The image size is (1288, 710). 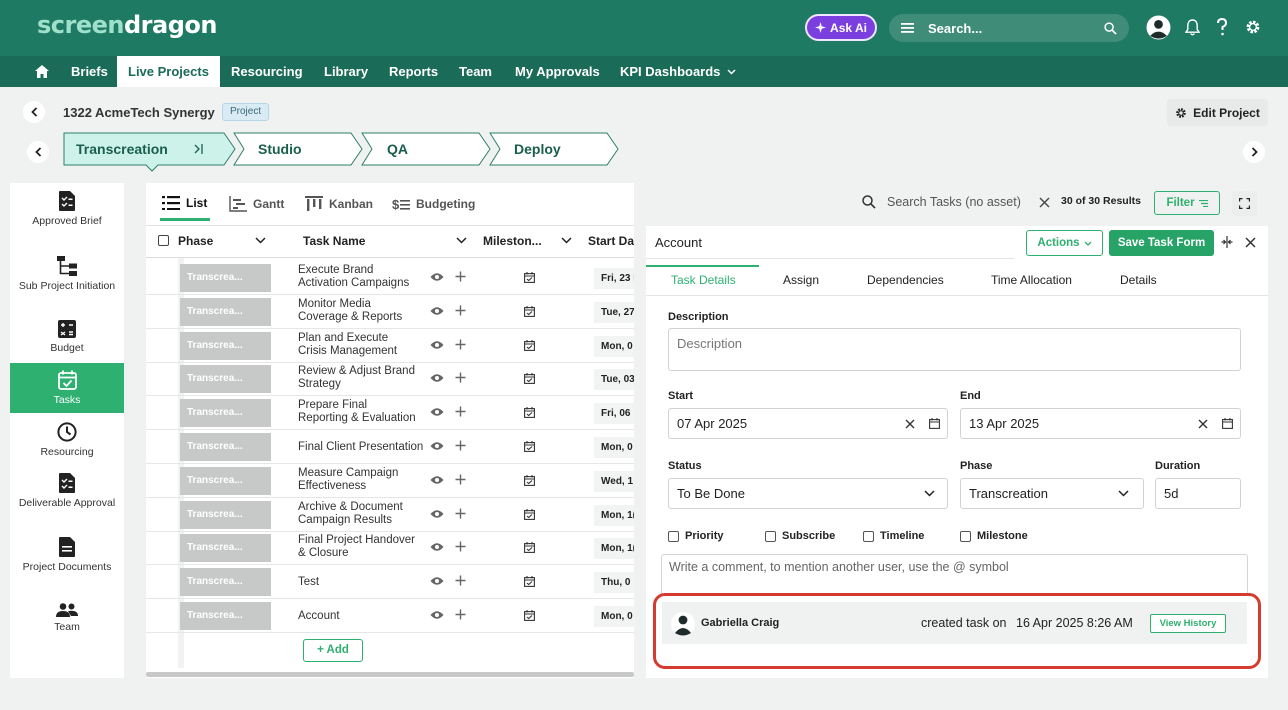 I want to click on calendar-icon, so click(x=934, y=423).